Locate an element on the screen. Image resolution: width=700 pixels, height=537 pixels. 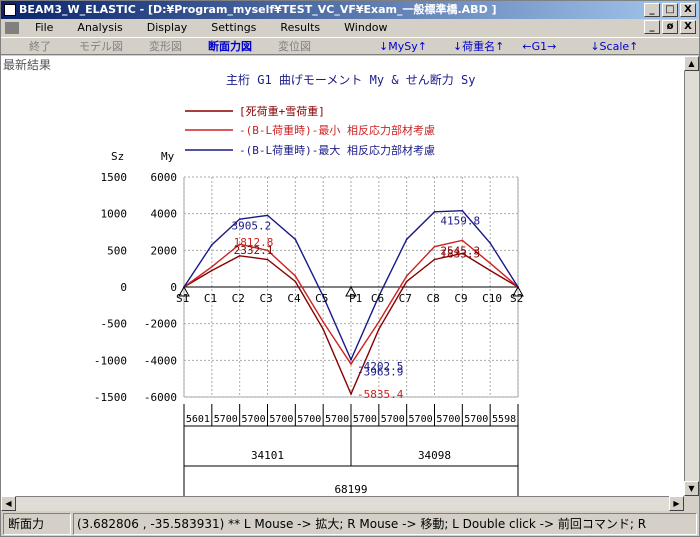
inner-close-button: X is located at coordinates (688, 27).